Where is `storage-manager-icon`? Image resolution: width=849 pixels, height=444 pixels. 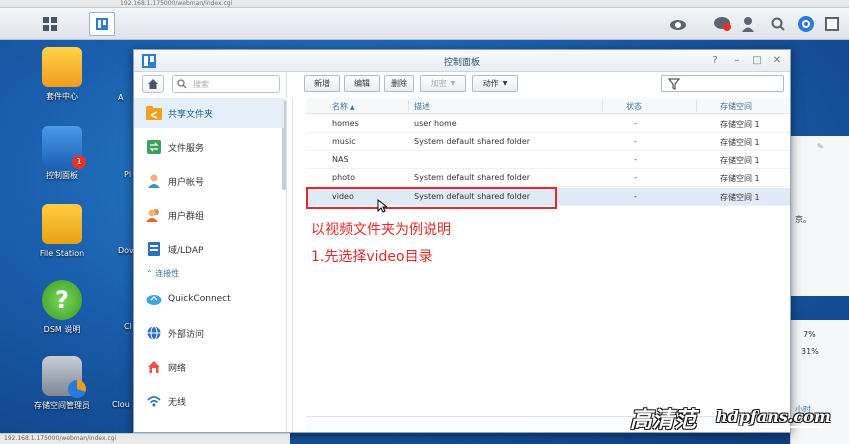
storage-manager-icon is located at coordinates (64, 377).